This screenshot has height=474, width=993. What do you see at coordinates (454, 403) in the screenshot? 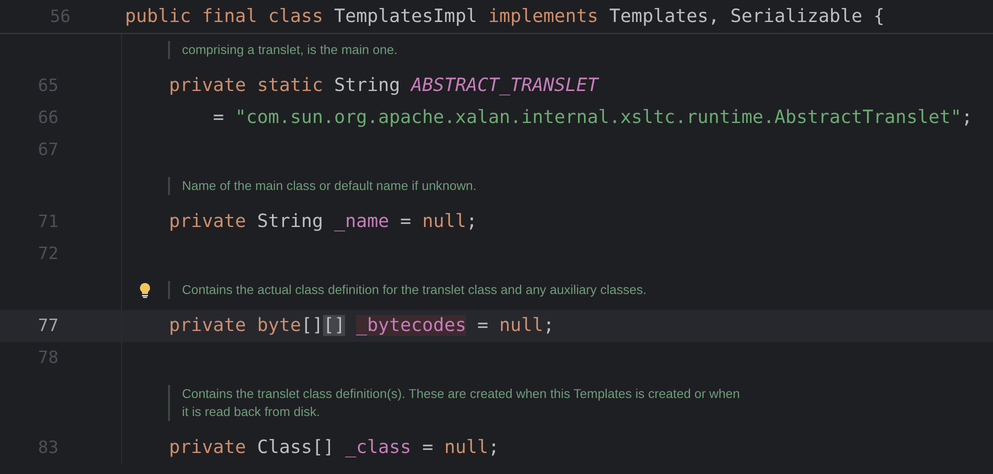
I see `doc-comment: Contains the translet class definition(s). These are created when this Templates is created or when it is read back from disk.` at bounding box center [454, 403].